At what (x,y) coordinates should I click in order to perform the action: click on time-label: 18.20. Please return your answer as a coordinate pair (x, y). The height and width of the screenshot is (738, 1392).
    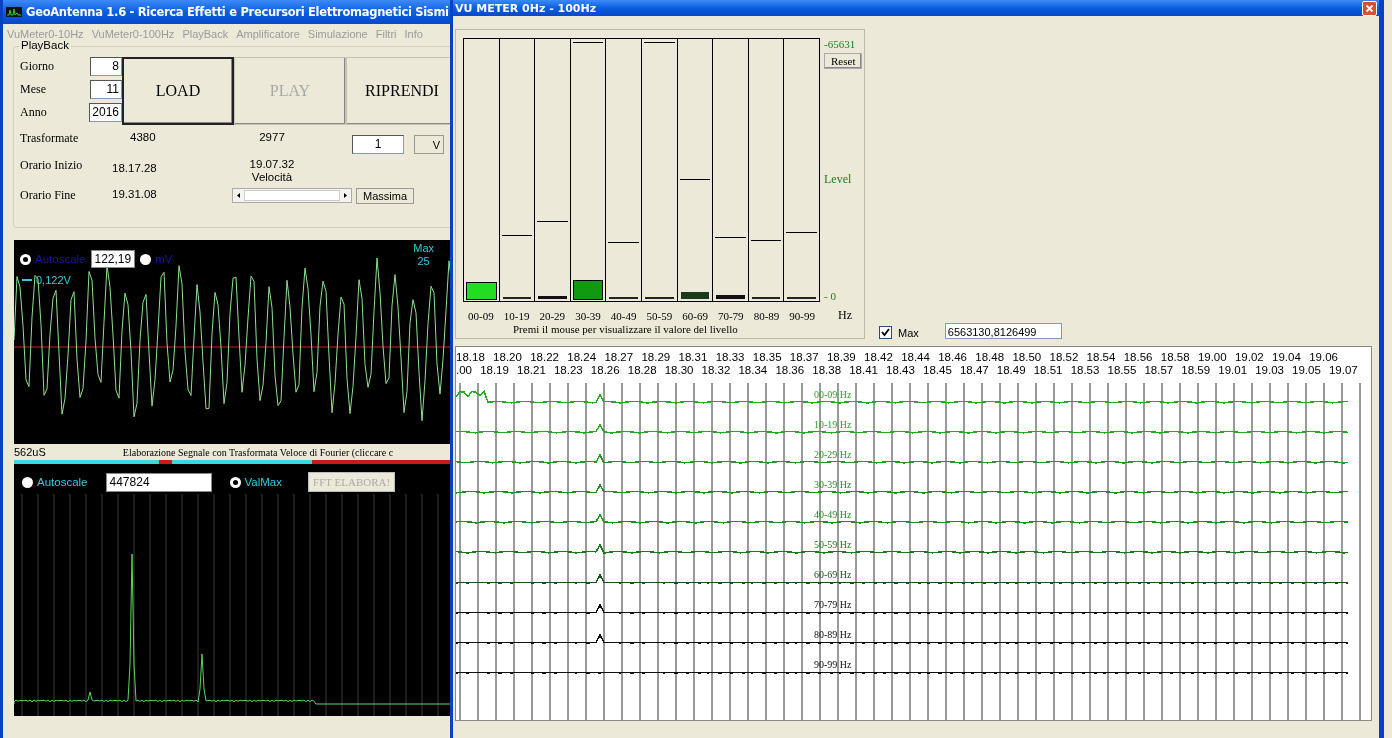
    Looking at the image, I should click on (507, 357).